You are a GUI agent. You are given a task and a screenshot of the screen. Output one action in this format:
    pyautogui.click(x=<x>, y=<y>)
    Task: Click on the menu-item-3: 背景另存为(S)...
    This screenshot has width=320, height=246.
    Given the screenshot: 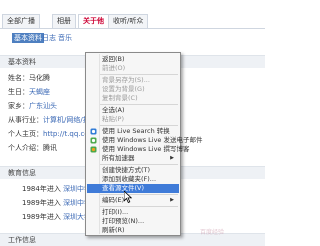 What is the action you would take?
    pyautogui.click(x=133, y=80)
    